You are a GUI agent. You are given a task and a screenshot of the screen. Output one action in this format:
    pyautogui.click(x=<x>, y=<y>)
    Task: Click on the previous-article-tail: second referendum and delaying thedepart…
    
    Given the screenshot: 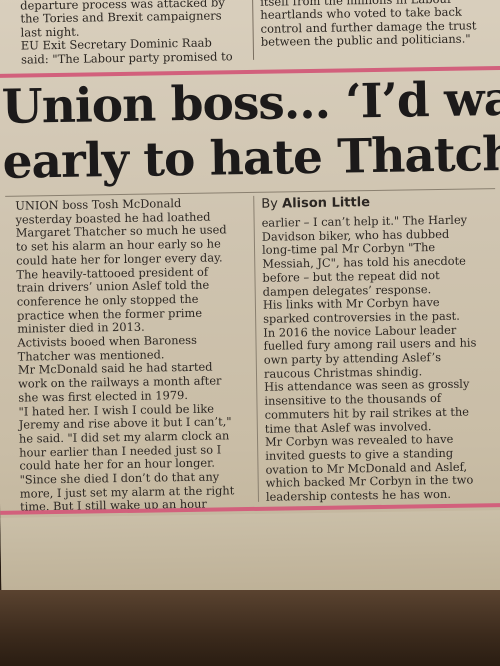 What is the action you would take?
    pyautogui.click(x=250, y=36)
    